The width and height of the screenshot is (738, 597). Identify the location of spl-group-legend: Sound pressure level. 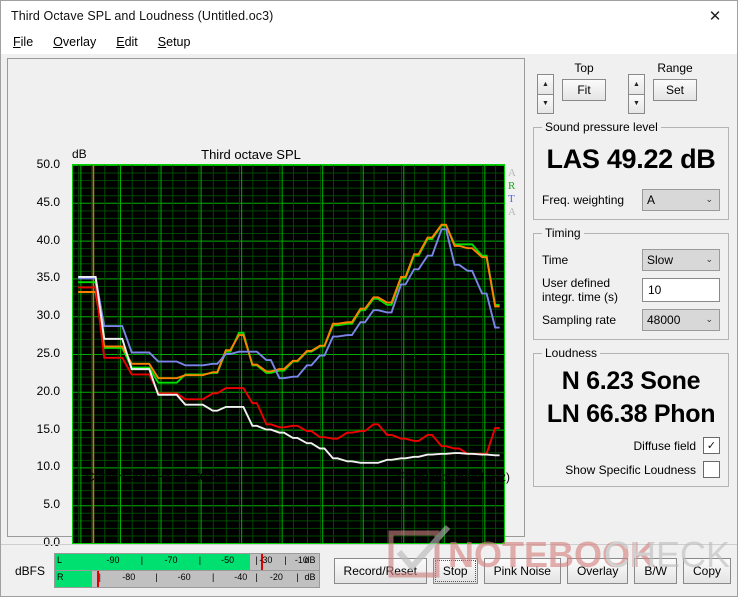
(601, 127).